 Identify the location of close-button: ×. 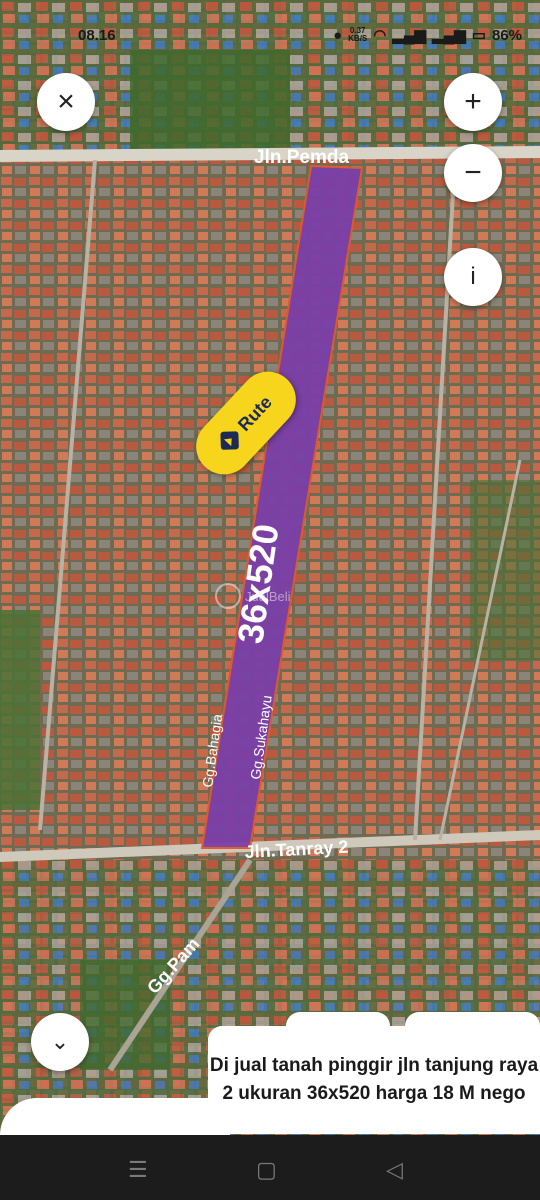
(66, 102).